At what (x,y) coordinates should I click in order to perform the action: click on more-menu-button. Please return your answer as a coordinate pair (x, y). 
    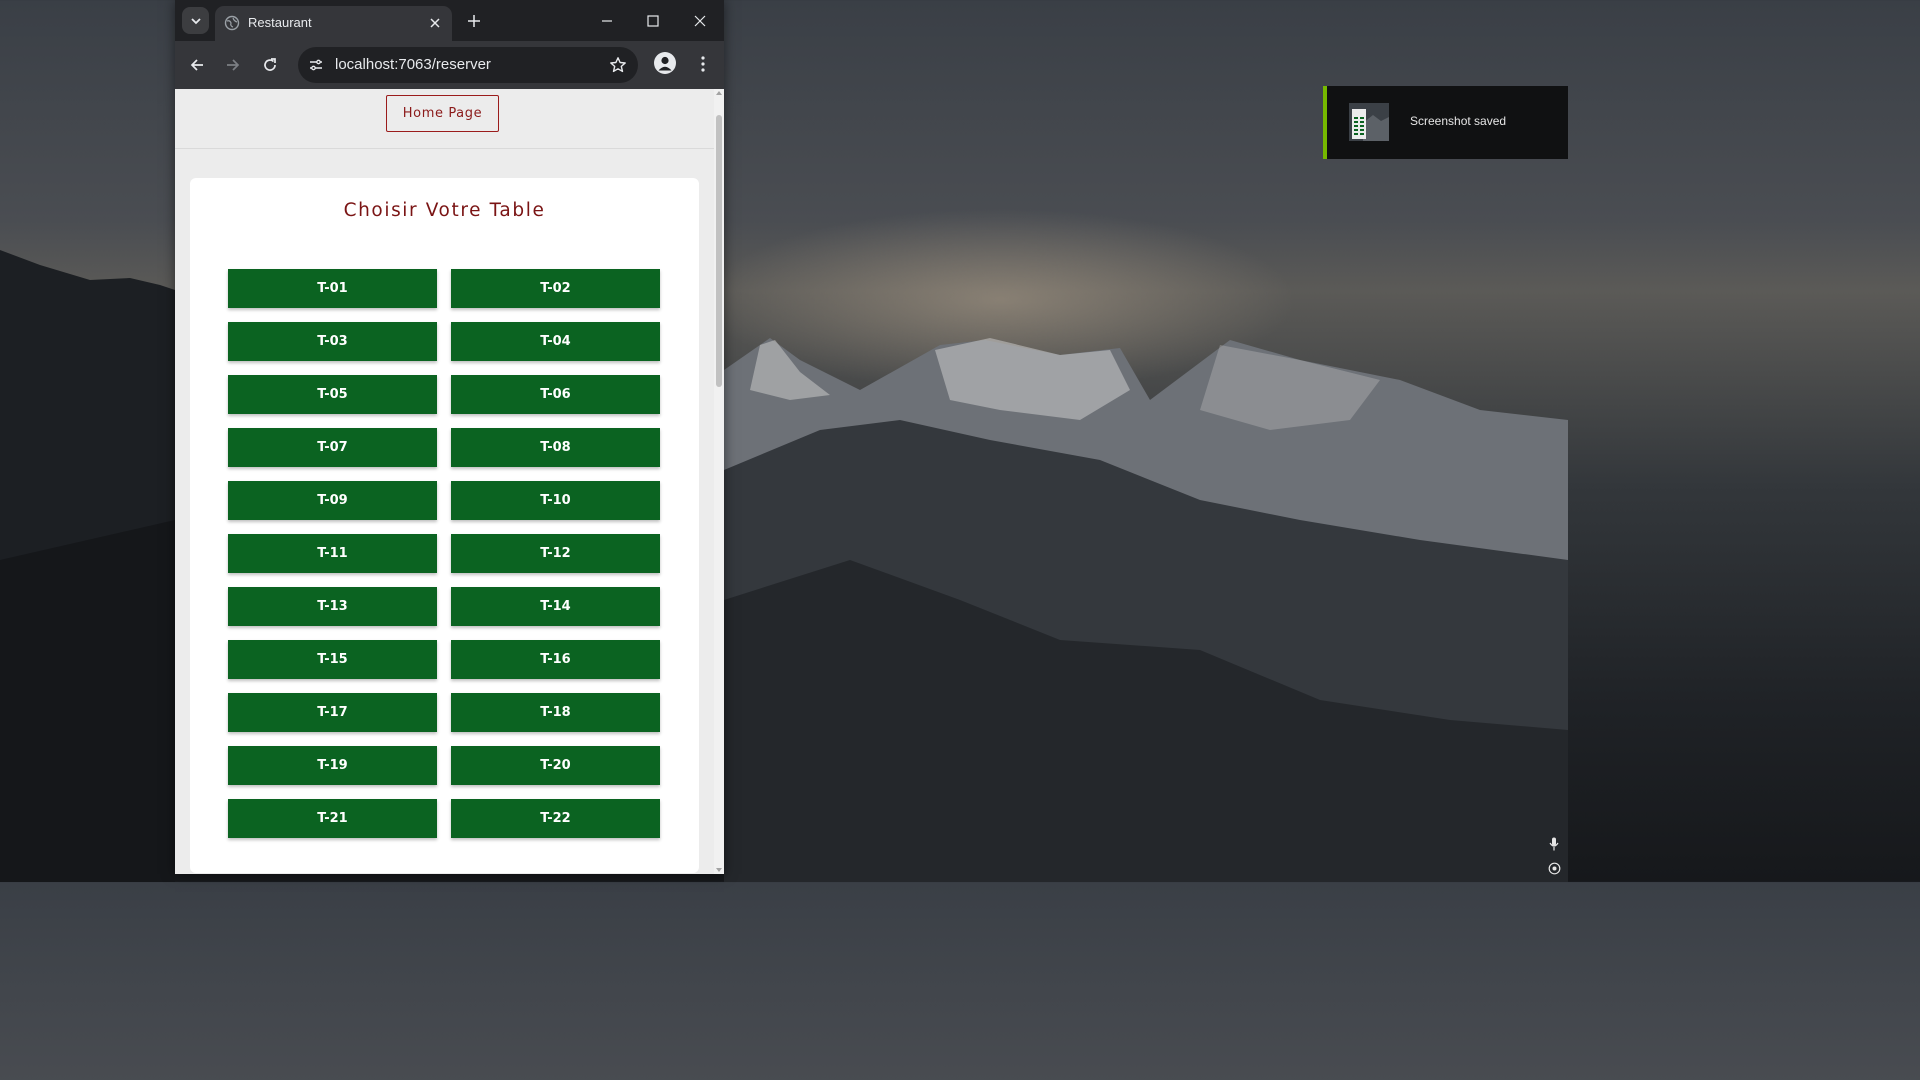
    Looking at the image, I should click on (703, 64).